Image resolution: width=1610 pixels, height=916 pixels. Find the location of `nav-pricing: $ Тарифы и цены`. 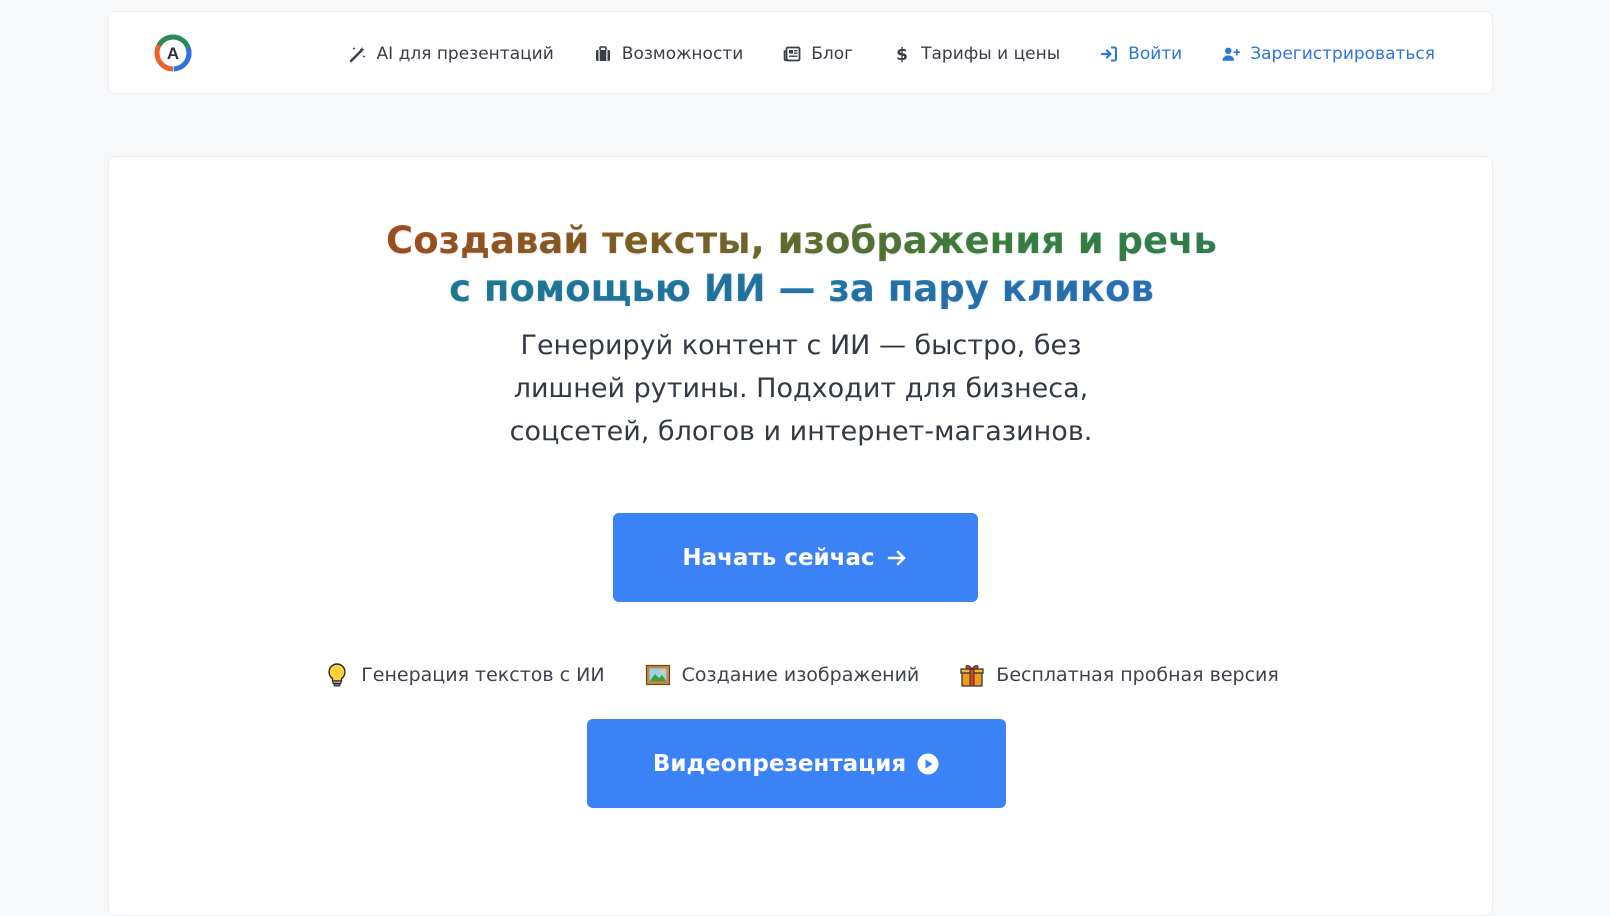

nav-pricing: $ Тарифы и цены is located at coordinates (976, 54).